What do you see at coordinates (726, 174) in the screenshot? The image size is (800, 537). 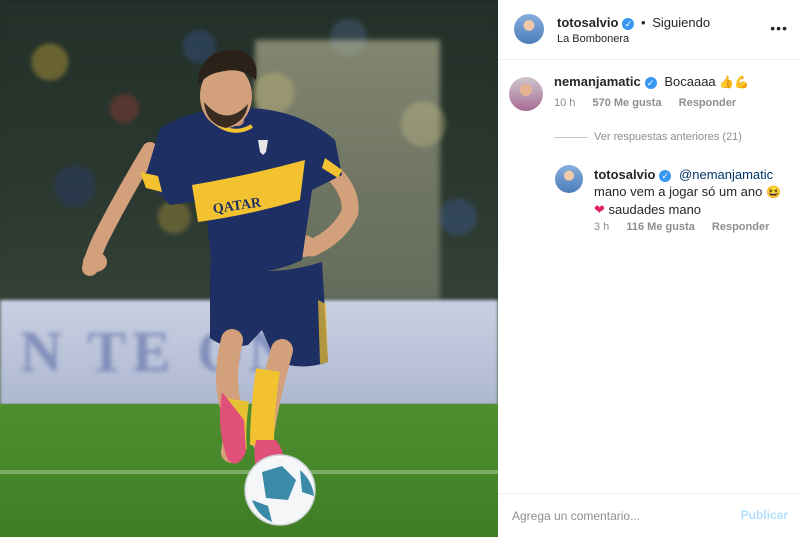 I see `mention-link: @nemanjamatic` at bounding box center [726, 174].